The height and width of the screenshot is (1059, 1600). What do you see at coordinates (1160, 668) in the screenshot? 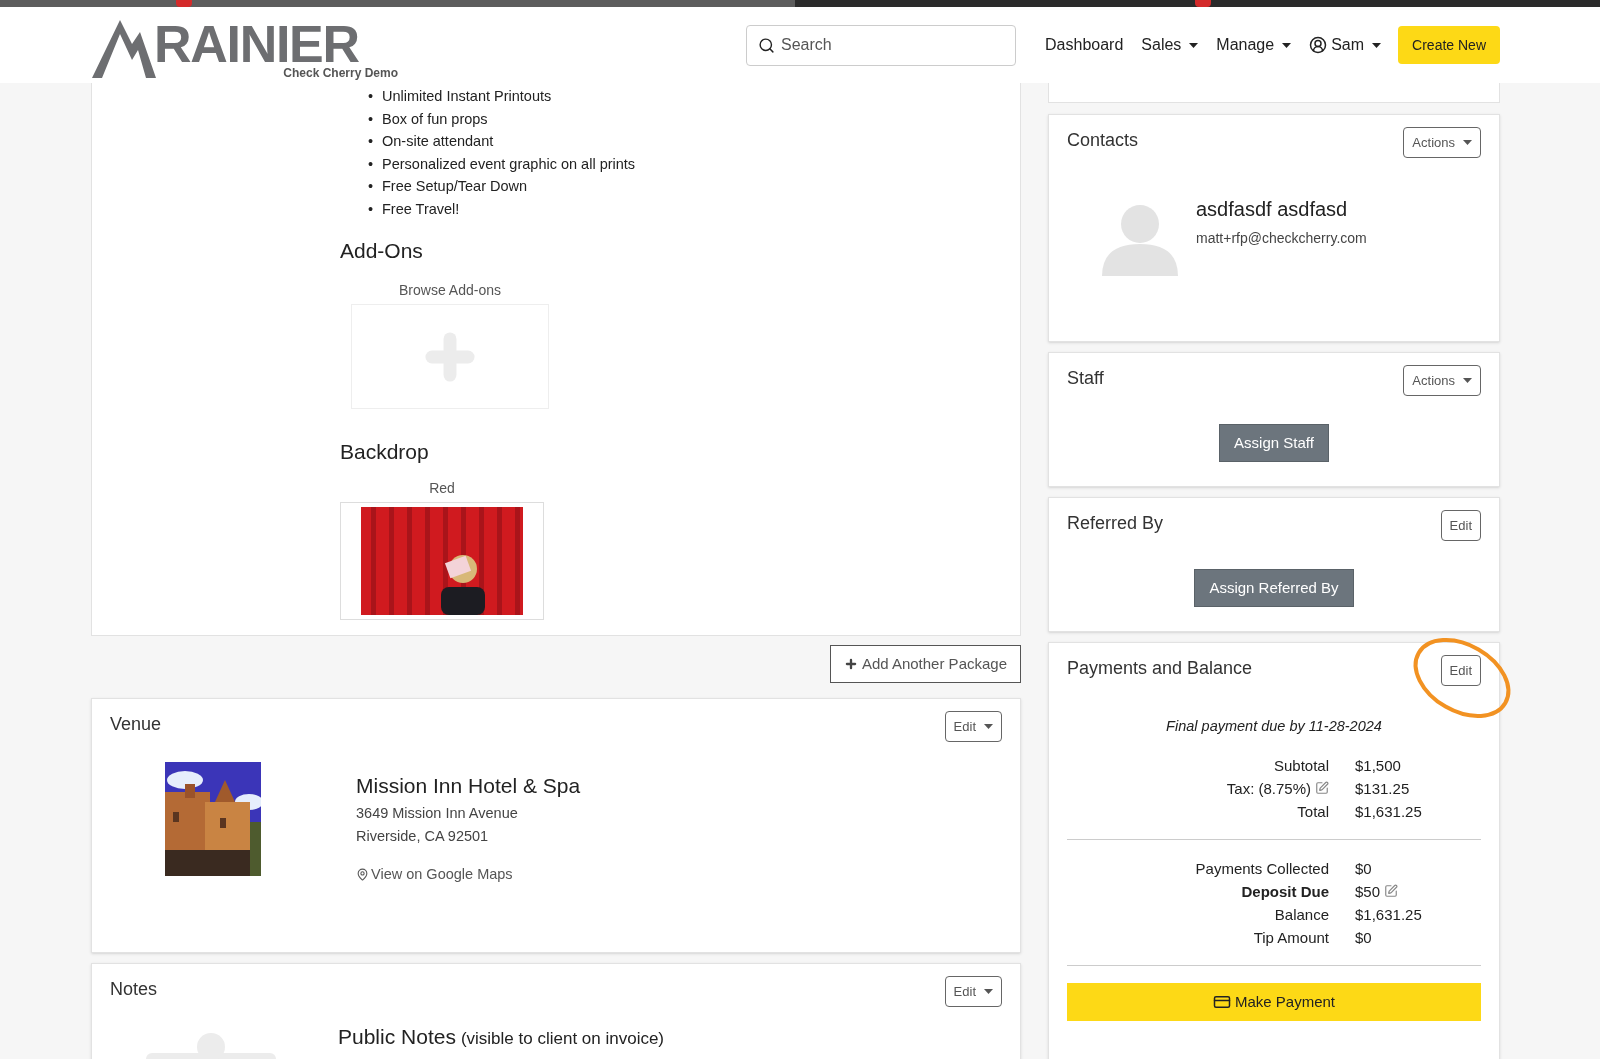
I see `card-title: Payments and Balance` at bounding box center [1160, 668].